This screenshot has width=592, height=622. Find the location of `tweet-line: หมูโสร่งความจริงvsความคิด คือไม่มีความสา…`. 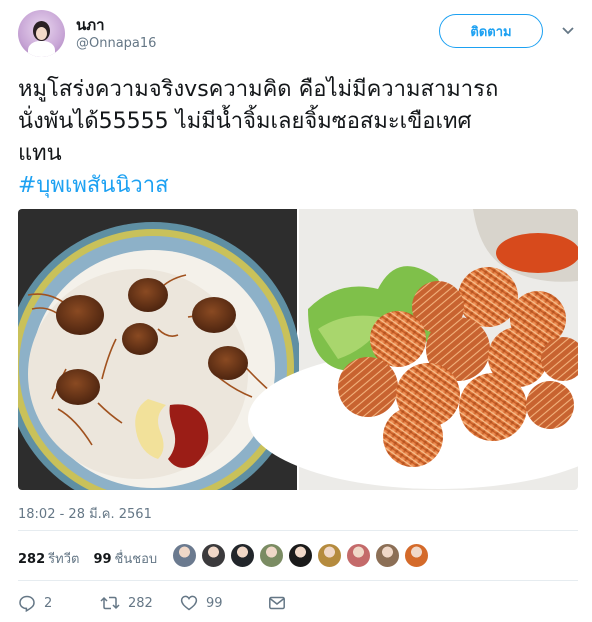

tweet-line: หมูโสร่งความจริงvsความคิด คือไม่มีความสา… is located at coordinates (258, 89).